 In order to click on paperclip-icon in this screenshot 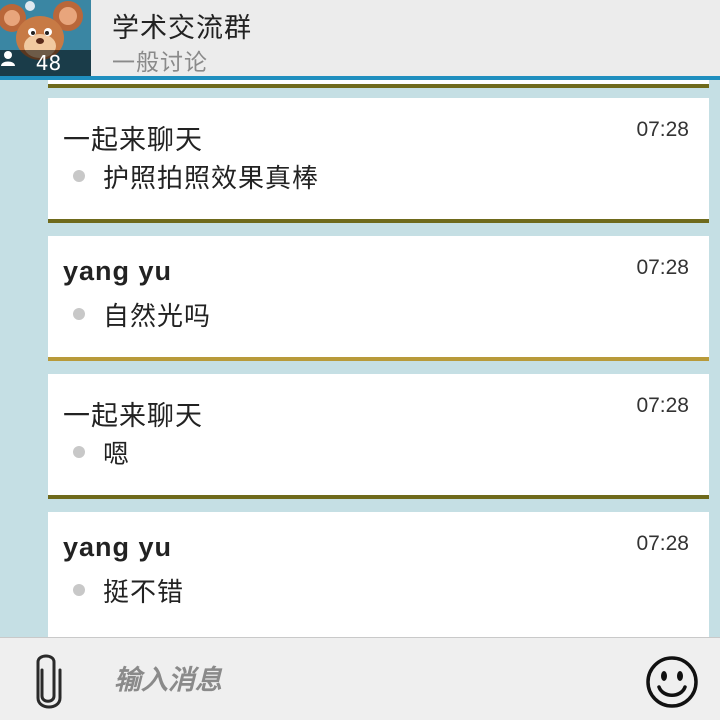, I will do `click(49, 681)`.